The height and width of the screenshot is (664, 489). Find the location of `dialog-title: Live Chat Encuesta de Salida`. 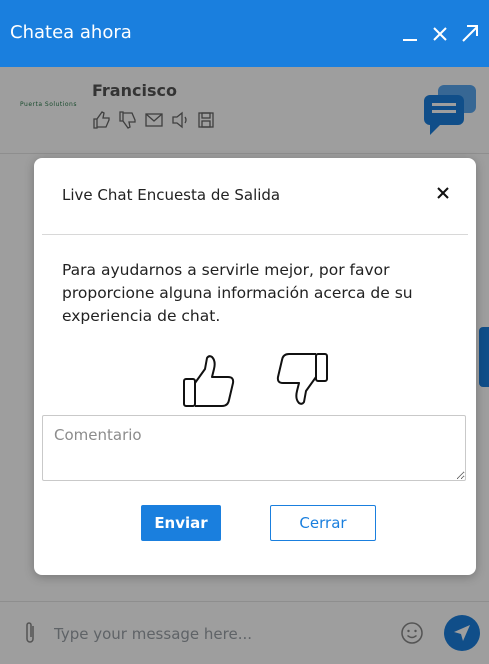

dialog-title: Live Chat Encuesta de Salida is located at coordinates (171, 195).